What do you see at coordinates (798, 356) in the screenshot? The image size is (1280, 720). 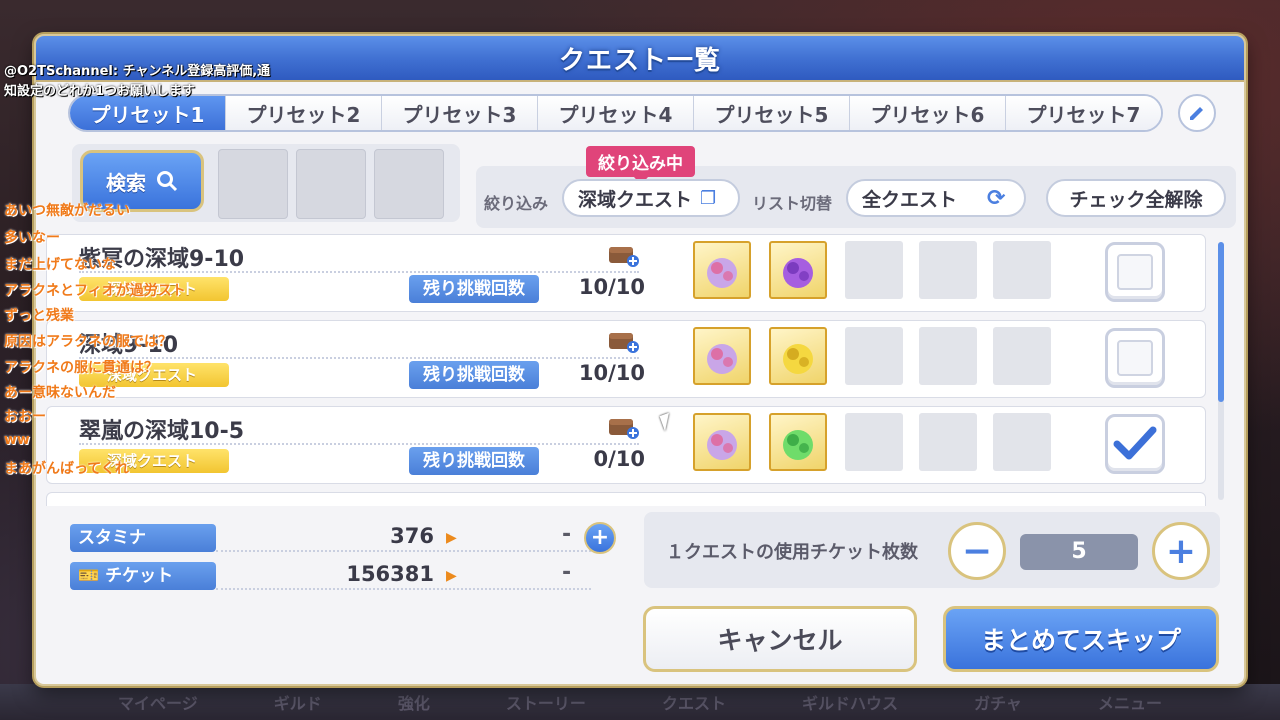 I see `yellow-orb-icon` at bounding box center [798, 356].